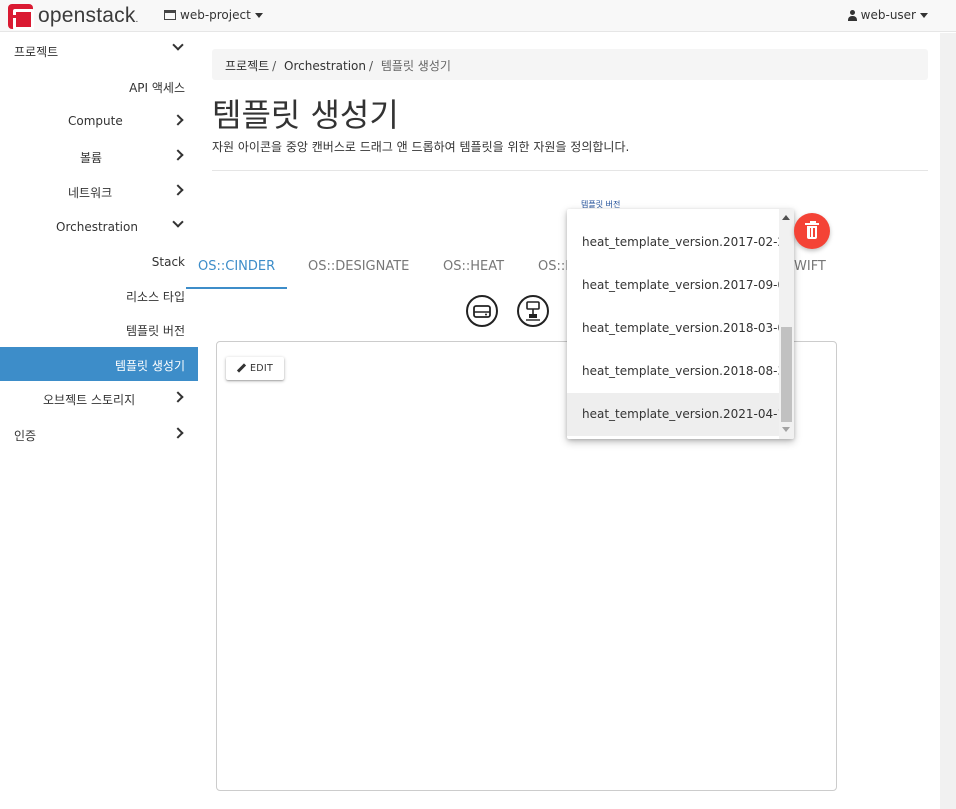 The image size is (956, 809). What do you see at coordinates (247, 66) in the screenshot?
I see `breadcrumb-item-project: 프로젝트` at bounding box center [247, 66].